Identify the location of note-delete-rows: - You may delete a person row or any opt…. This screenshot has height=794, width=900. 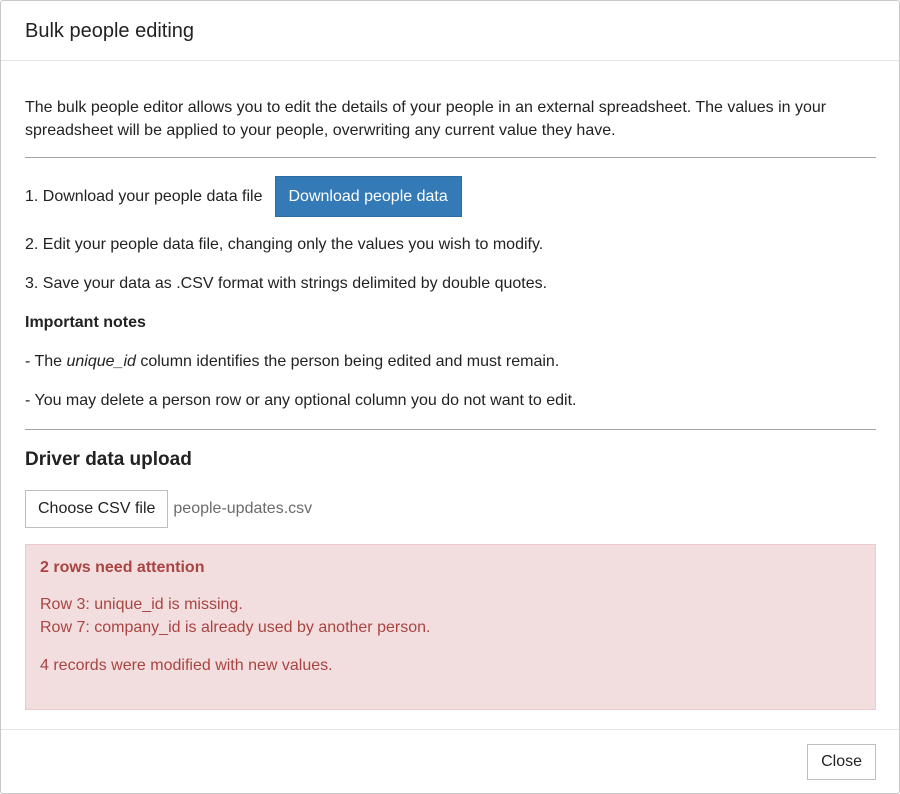
(301, 400).